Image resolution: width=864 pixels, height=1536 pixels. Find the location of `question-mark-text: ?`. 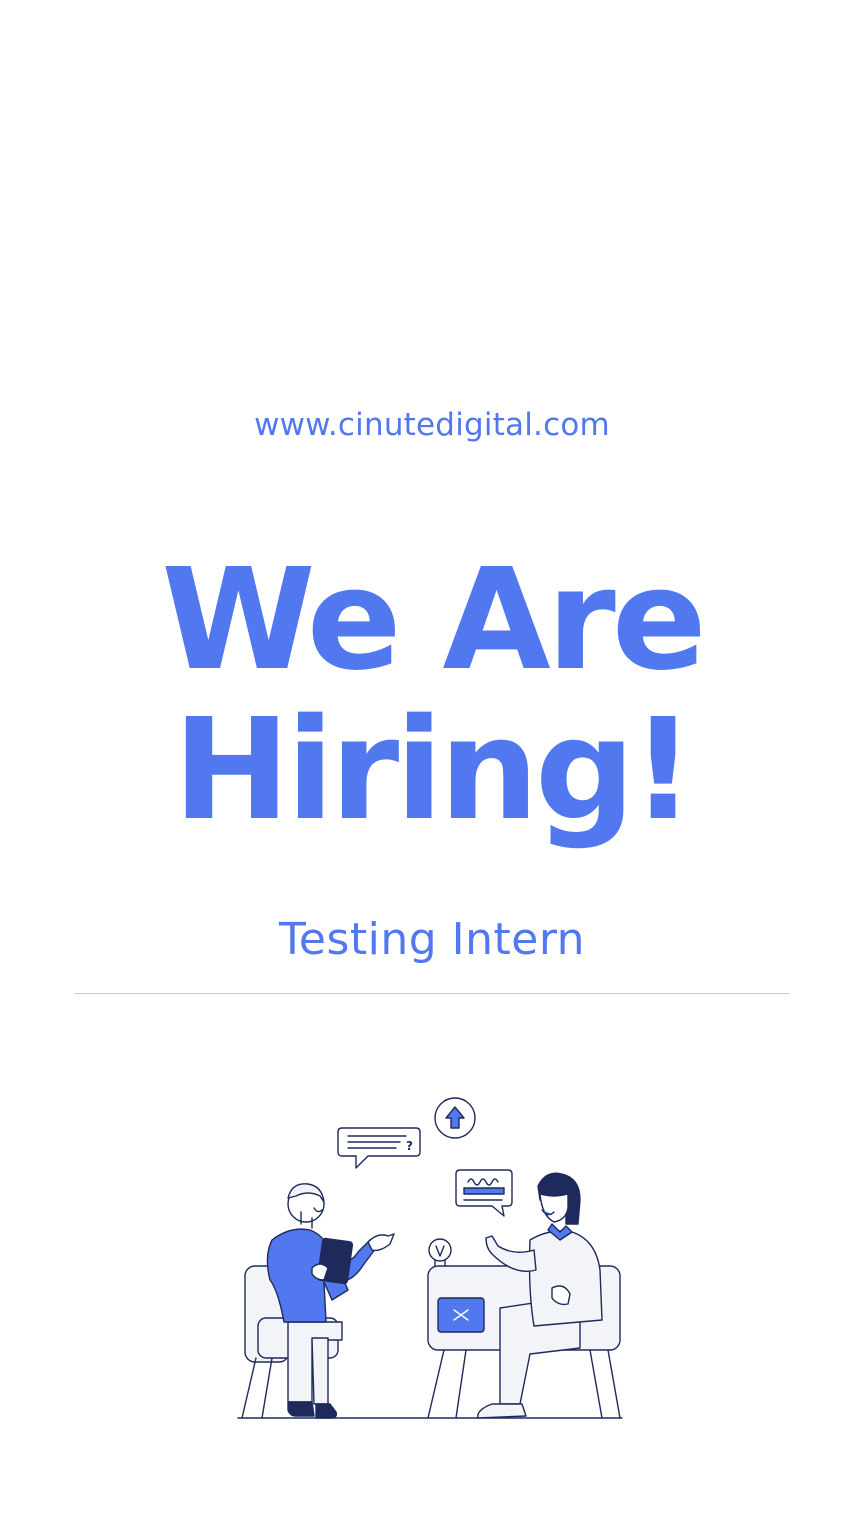

question-mark-text: ? is located at coordinates (409, 1146).